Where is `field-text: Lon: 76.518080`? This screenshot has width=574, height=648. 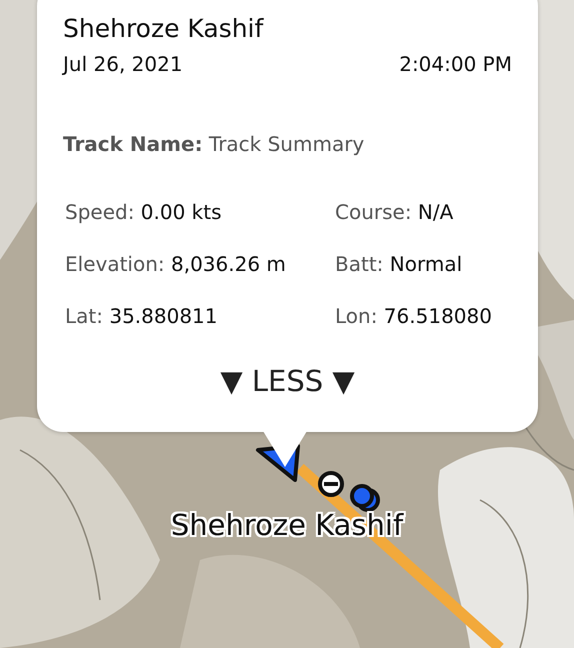 field-text: Lon: 76.518080 is located at coordinates (414, 316).